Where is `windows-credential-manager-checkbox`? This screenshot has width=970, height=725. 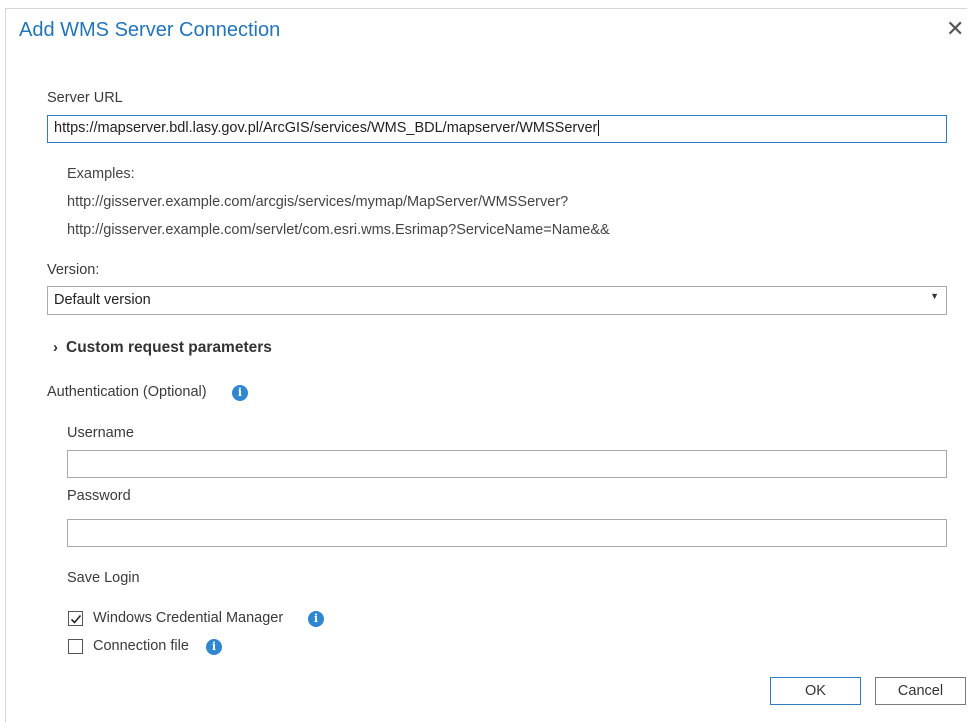
windows-credential-manager-checkbox is located at coordinates (75, 618).